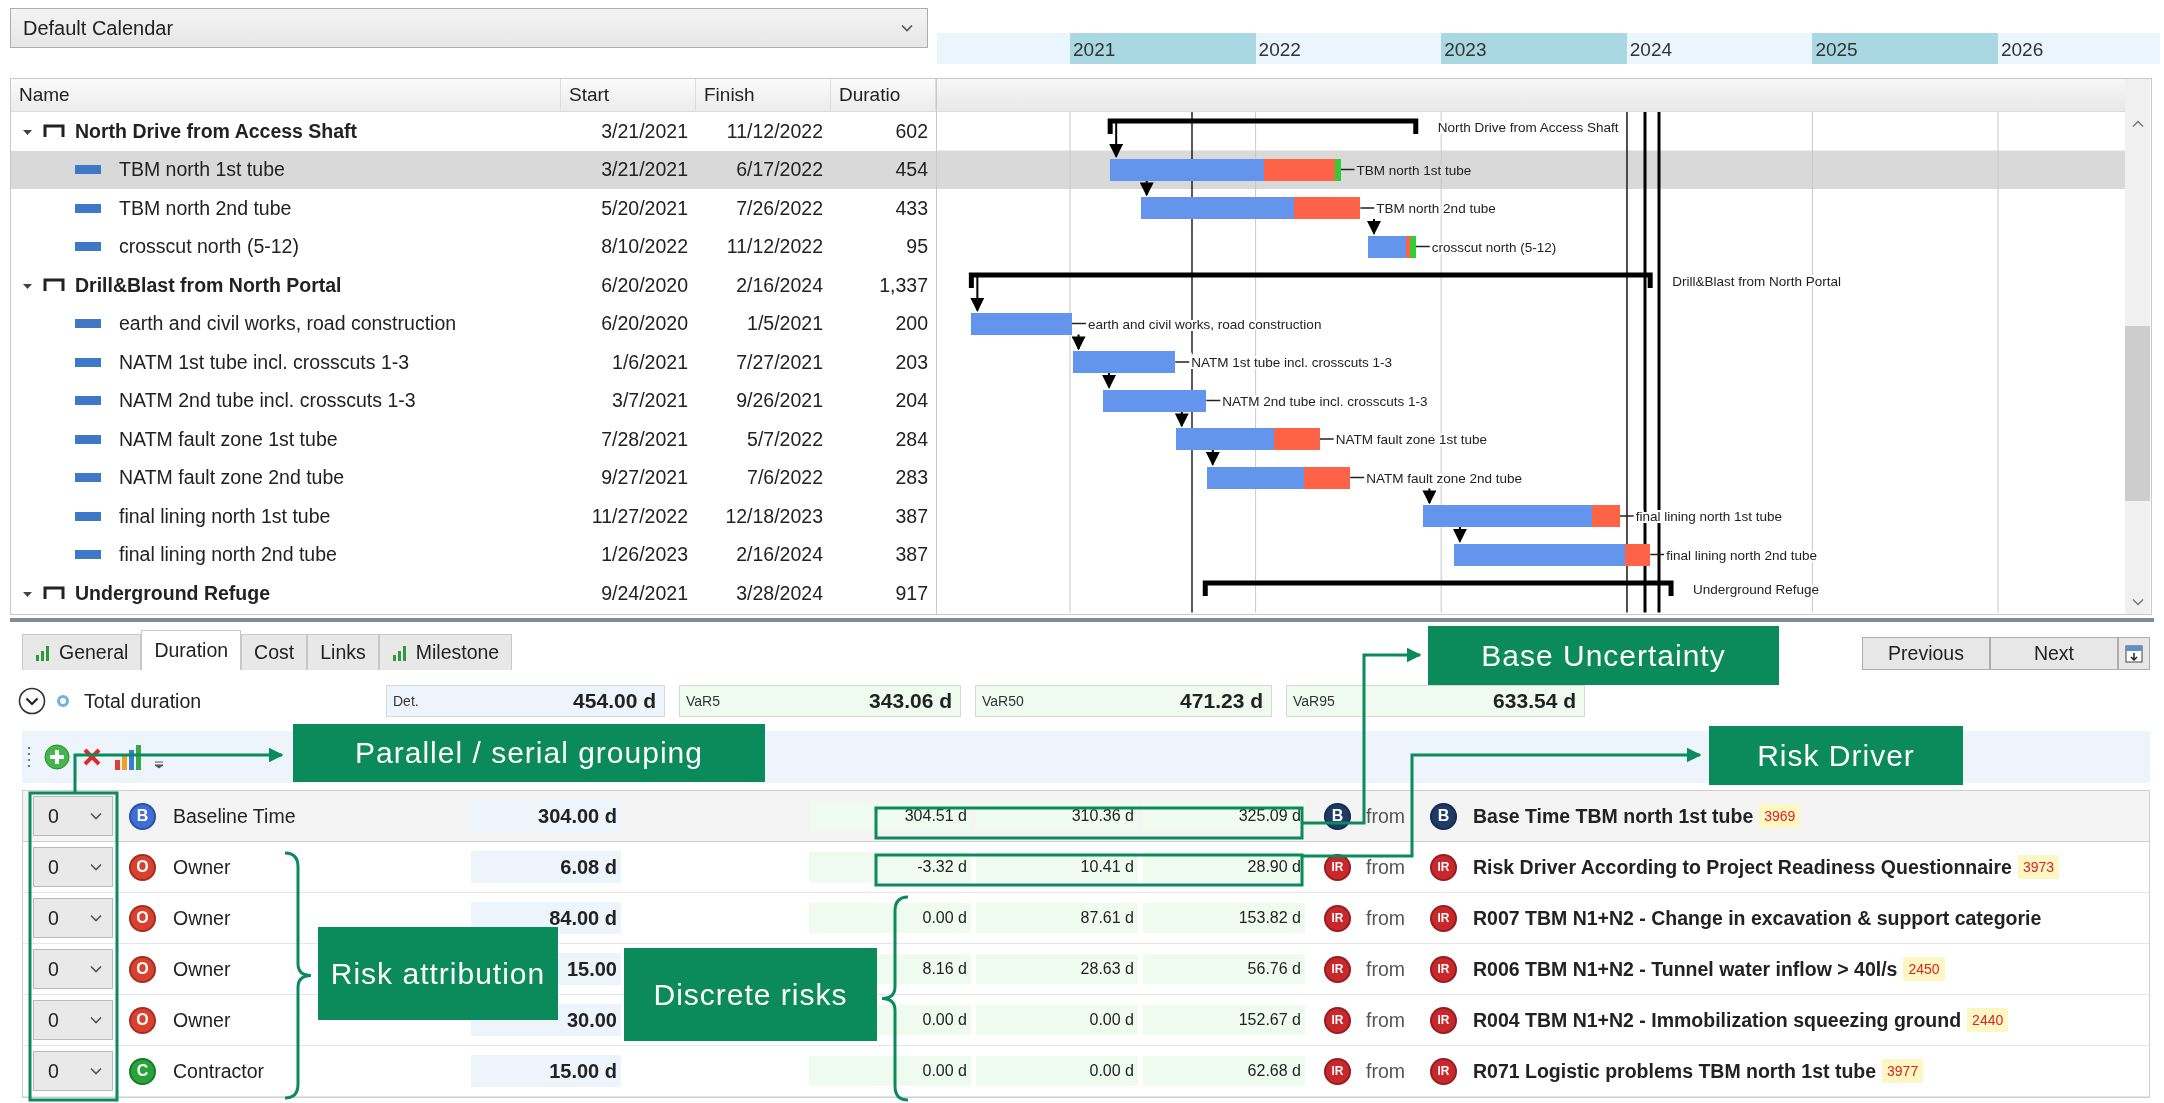 This screenshot has width=2164, height=1103. I want to click on tab: Duration, so click(191, 650).